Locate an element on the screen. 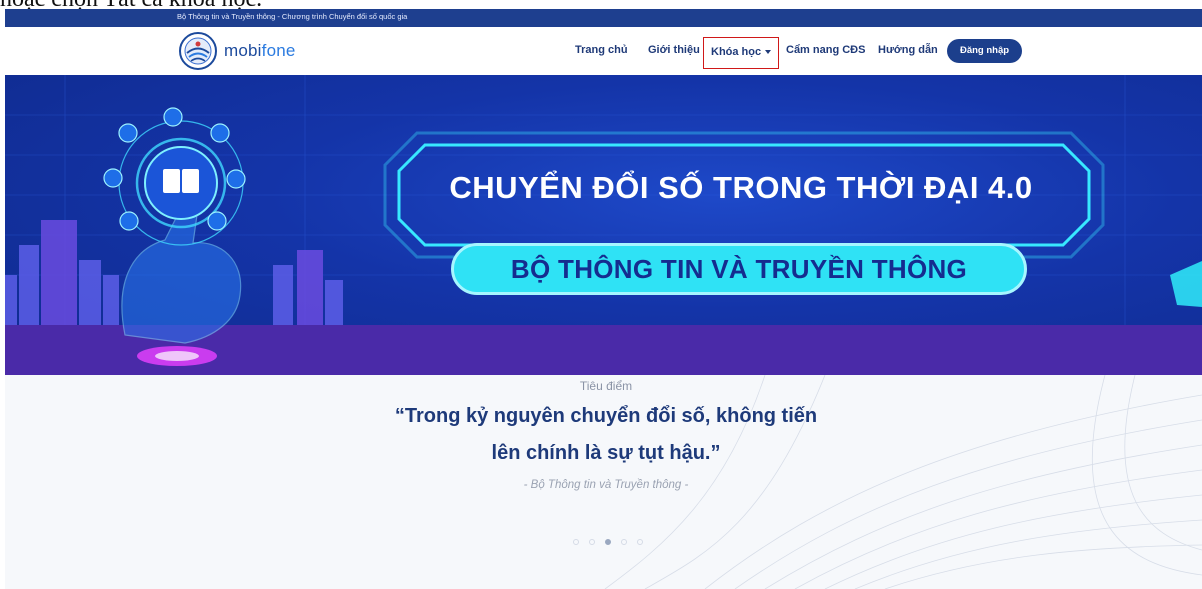  video-icon is located at coordinates (236, 179).